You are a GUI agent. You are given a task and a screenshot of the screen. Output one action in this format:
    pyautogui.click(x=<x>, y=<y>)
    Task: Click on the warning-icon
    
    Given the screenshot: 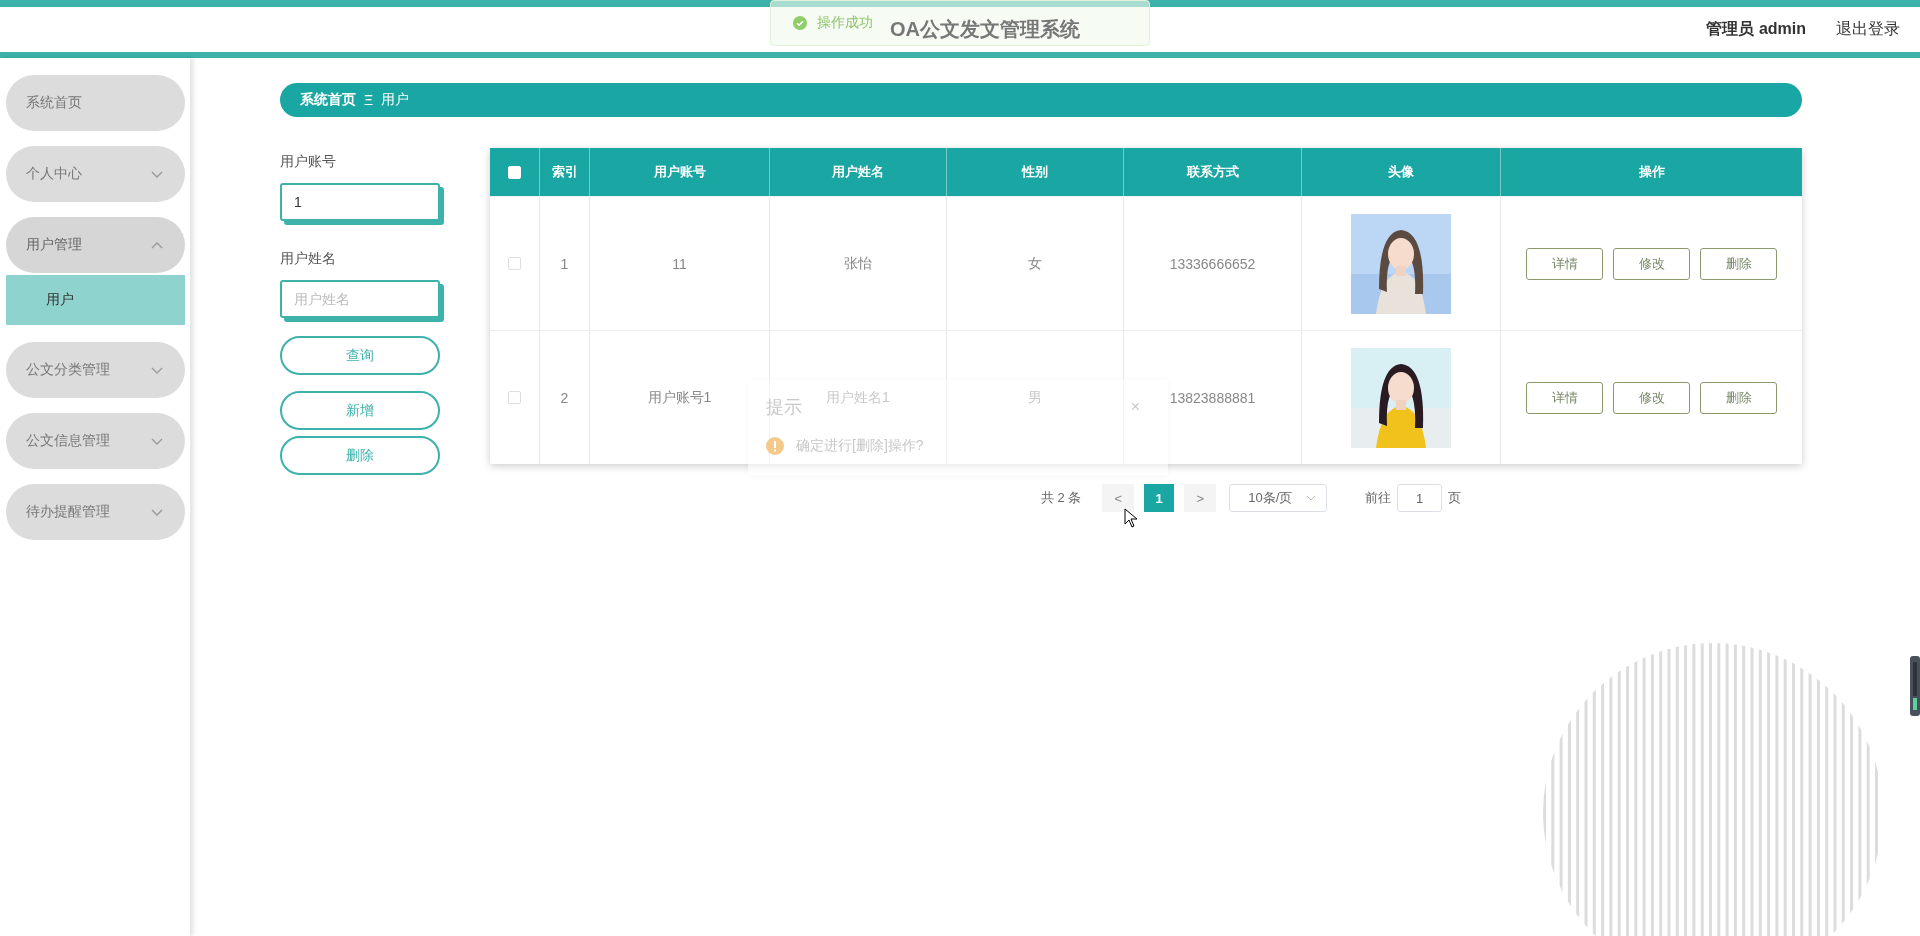 What is the action you would take?
    pyautogui.click(x=775, y=446)
    